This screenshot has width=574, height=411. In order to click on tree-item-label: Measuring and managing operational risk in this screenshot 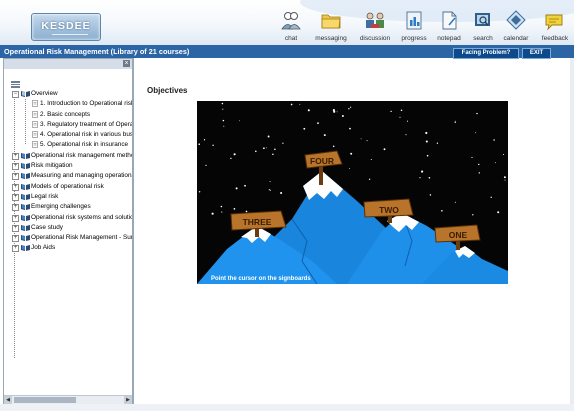, I will do `click(81, 176)`.